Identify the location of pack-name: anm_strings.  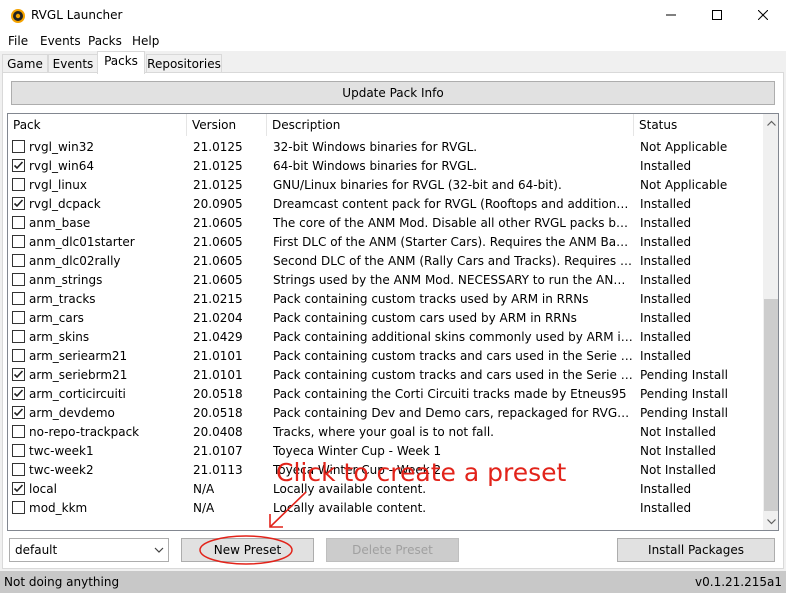
(66, 280).